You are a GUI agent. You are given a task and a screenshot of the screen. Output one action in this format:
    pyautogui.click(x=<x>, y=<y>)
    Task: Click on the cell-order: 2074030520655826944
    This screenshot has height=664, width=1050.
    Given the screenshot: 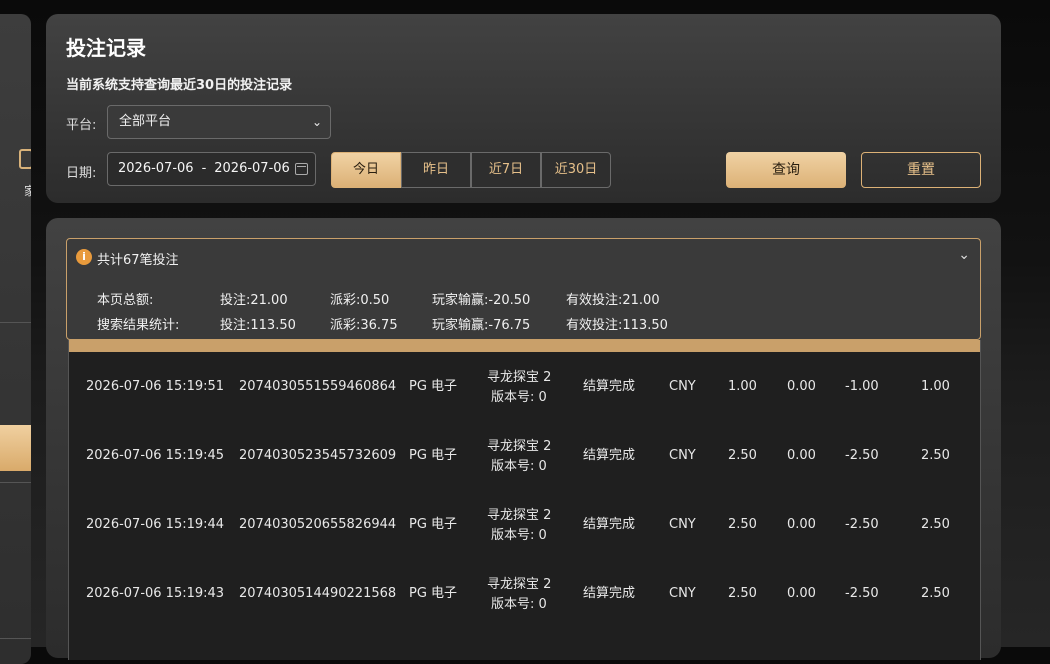 What is the action you would take?
    pyautogui.click(x=318, y=524)
    